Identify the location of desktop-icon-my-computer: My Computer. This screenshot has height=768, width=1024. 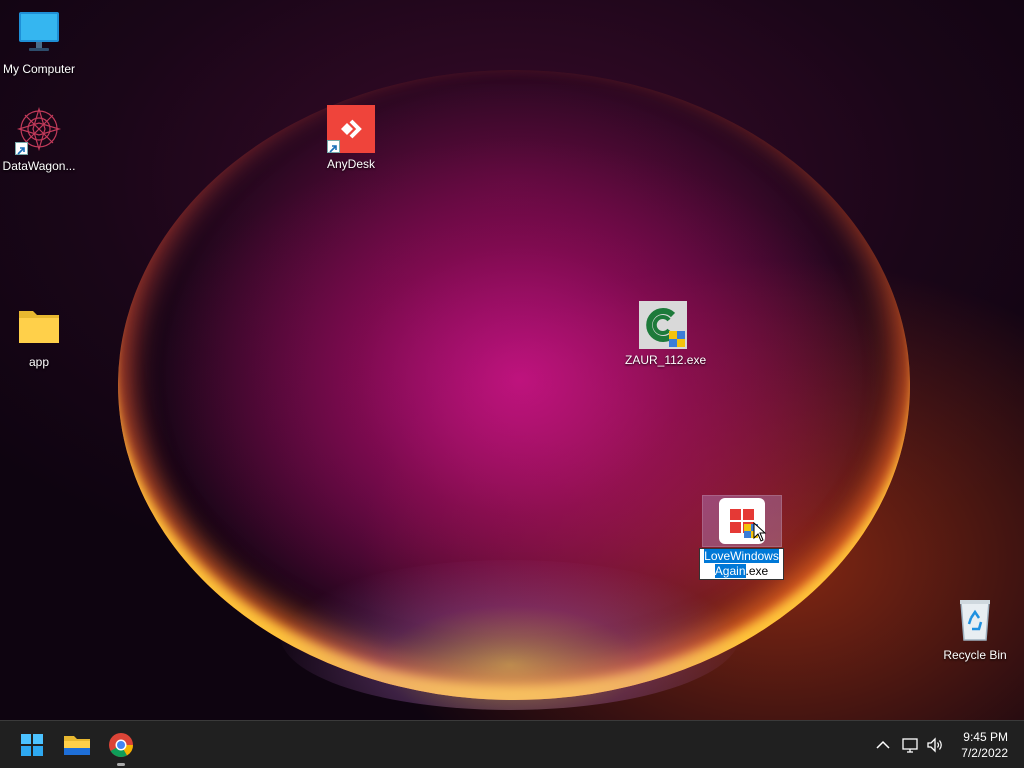
(39, 43).